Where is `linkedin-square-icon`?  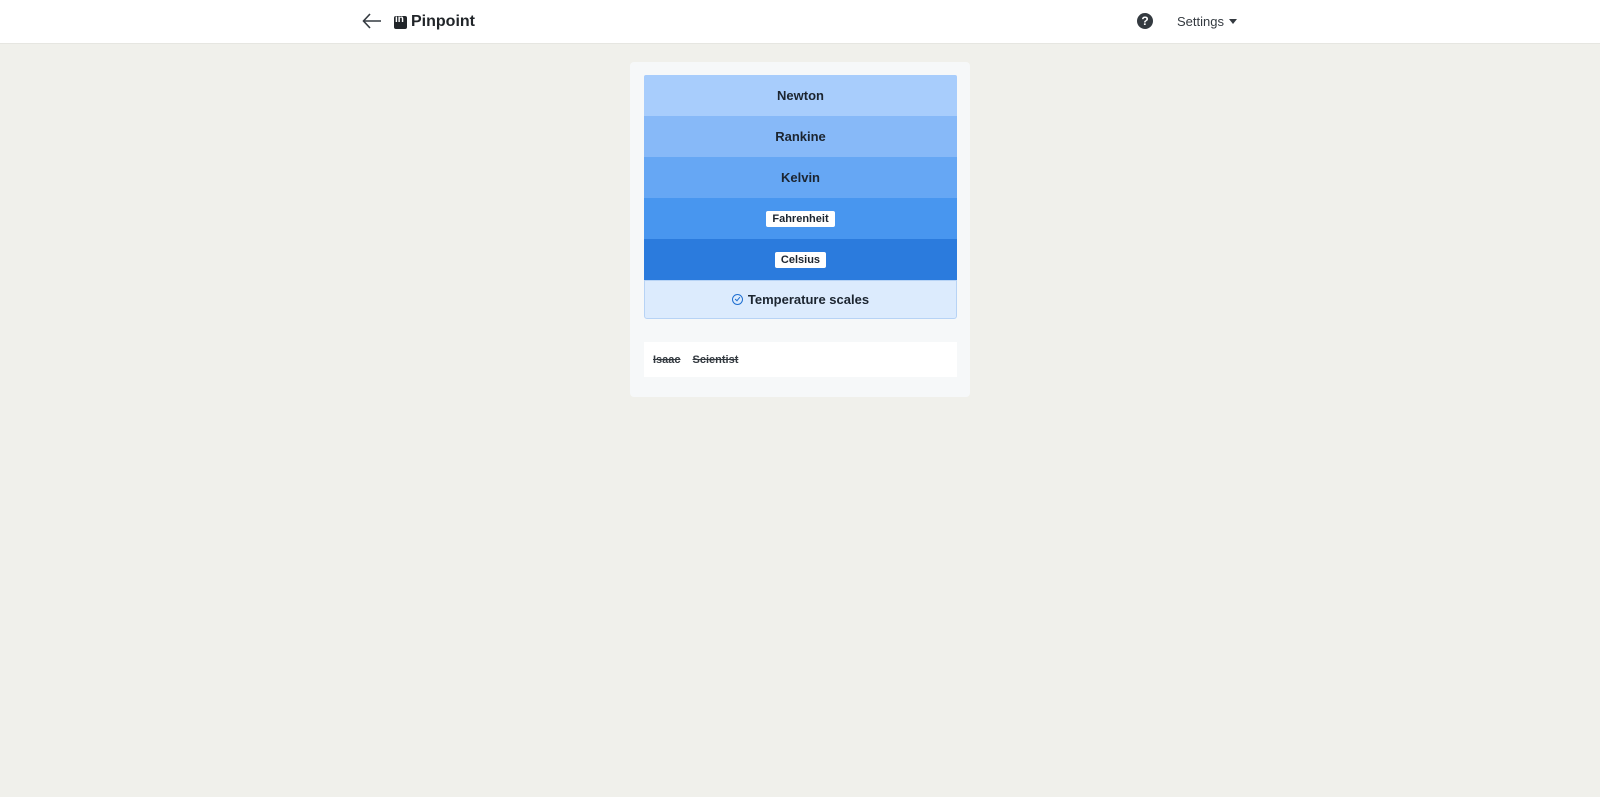
linkedin-square-icon is located at coordinates (400, 21).